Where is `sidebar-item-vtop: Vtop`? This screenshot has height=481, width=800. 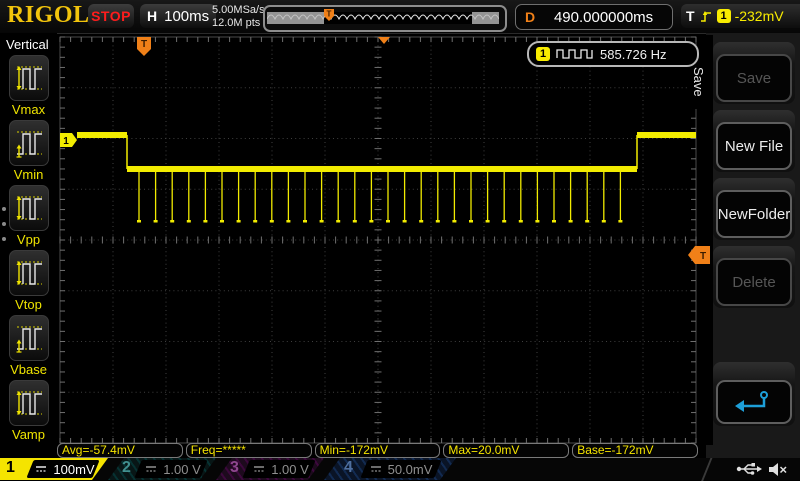 sidebar-item-vtop: Vtop is located at coordinates (28, 282).